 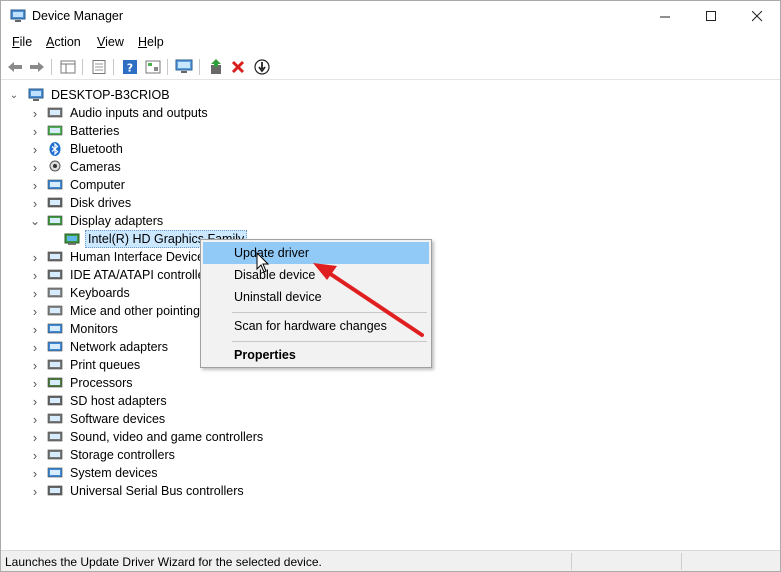 What do you see at coordinates (55, 220) in the screenshot?
I see `display-adapters-icon` at bounding box center [55, 220].